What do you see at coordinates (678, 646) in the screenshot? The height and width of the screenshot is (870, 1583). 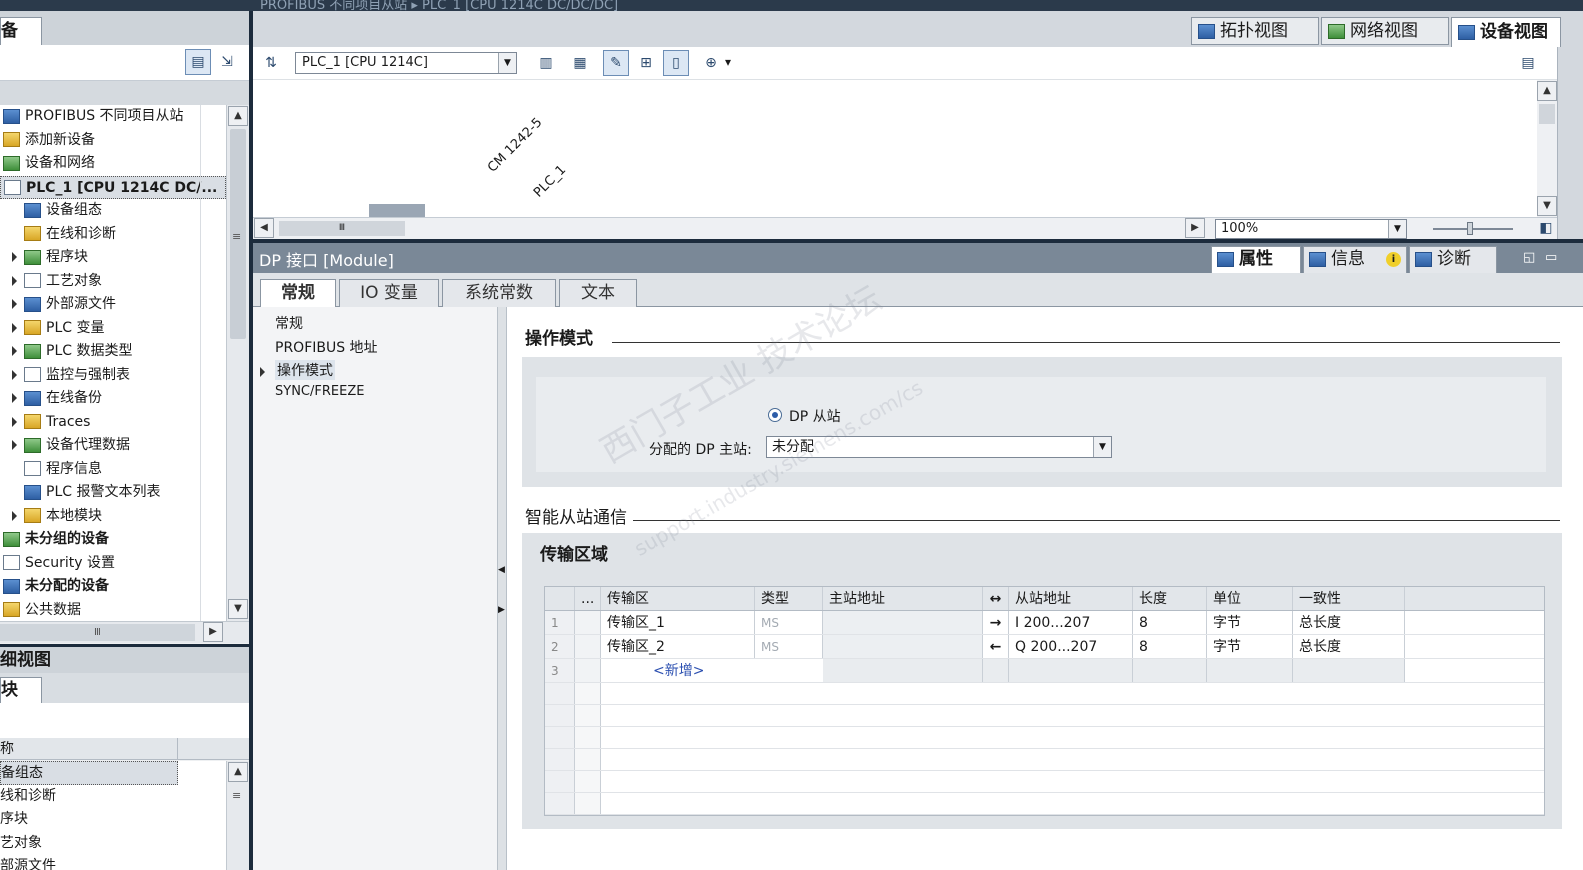 I see `grid-cell: 传输区_2` at bounding box center [678, 646].